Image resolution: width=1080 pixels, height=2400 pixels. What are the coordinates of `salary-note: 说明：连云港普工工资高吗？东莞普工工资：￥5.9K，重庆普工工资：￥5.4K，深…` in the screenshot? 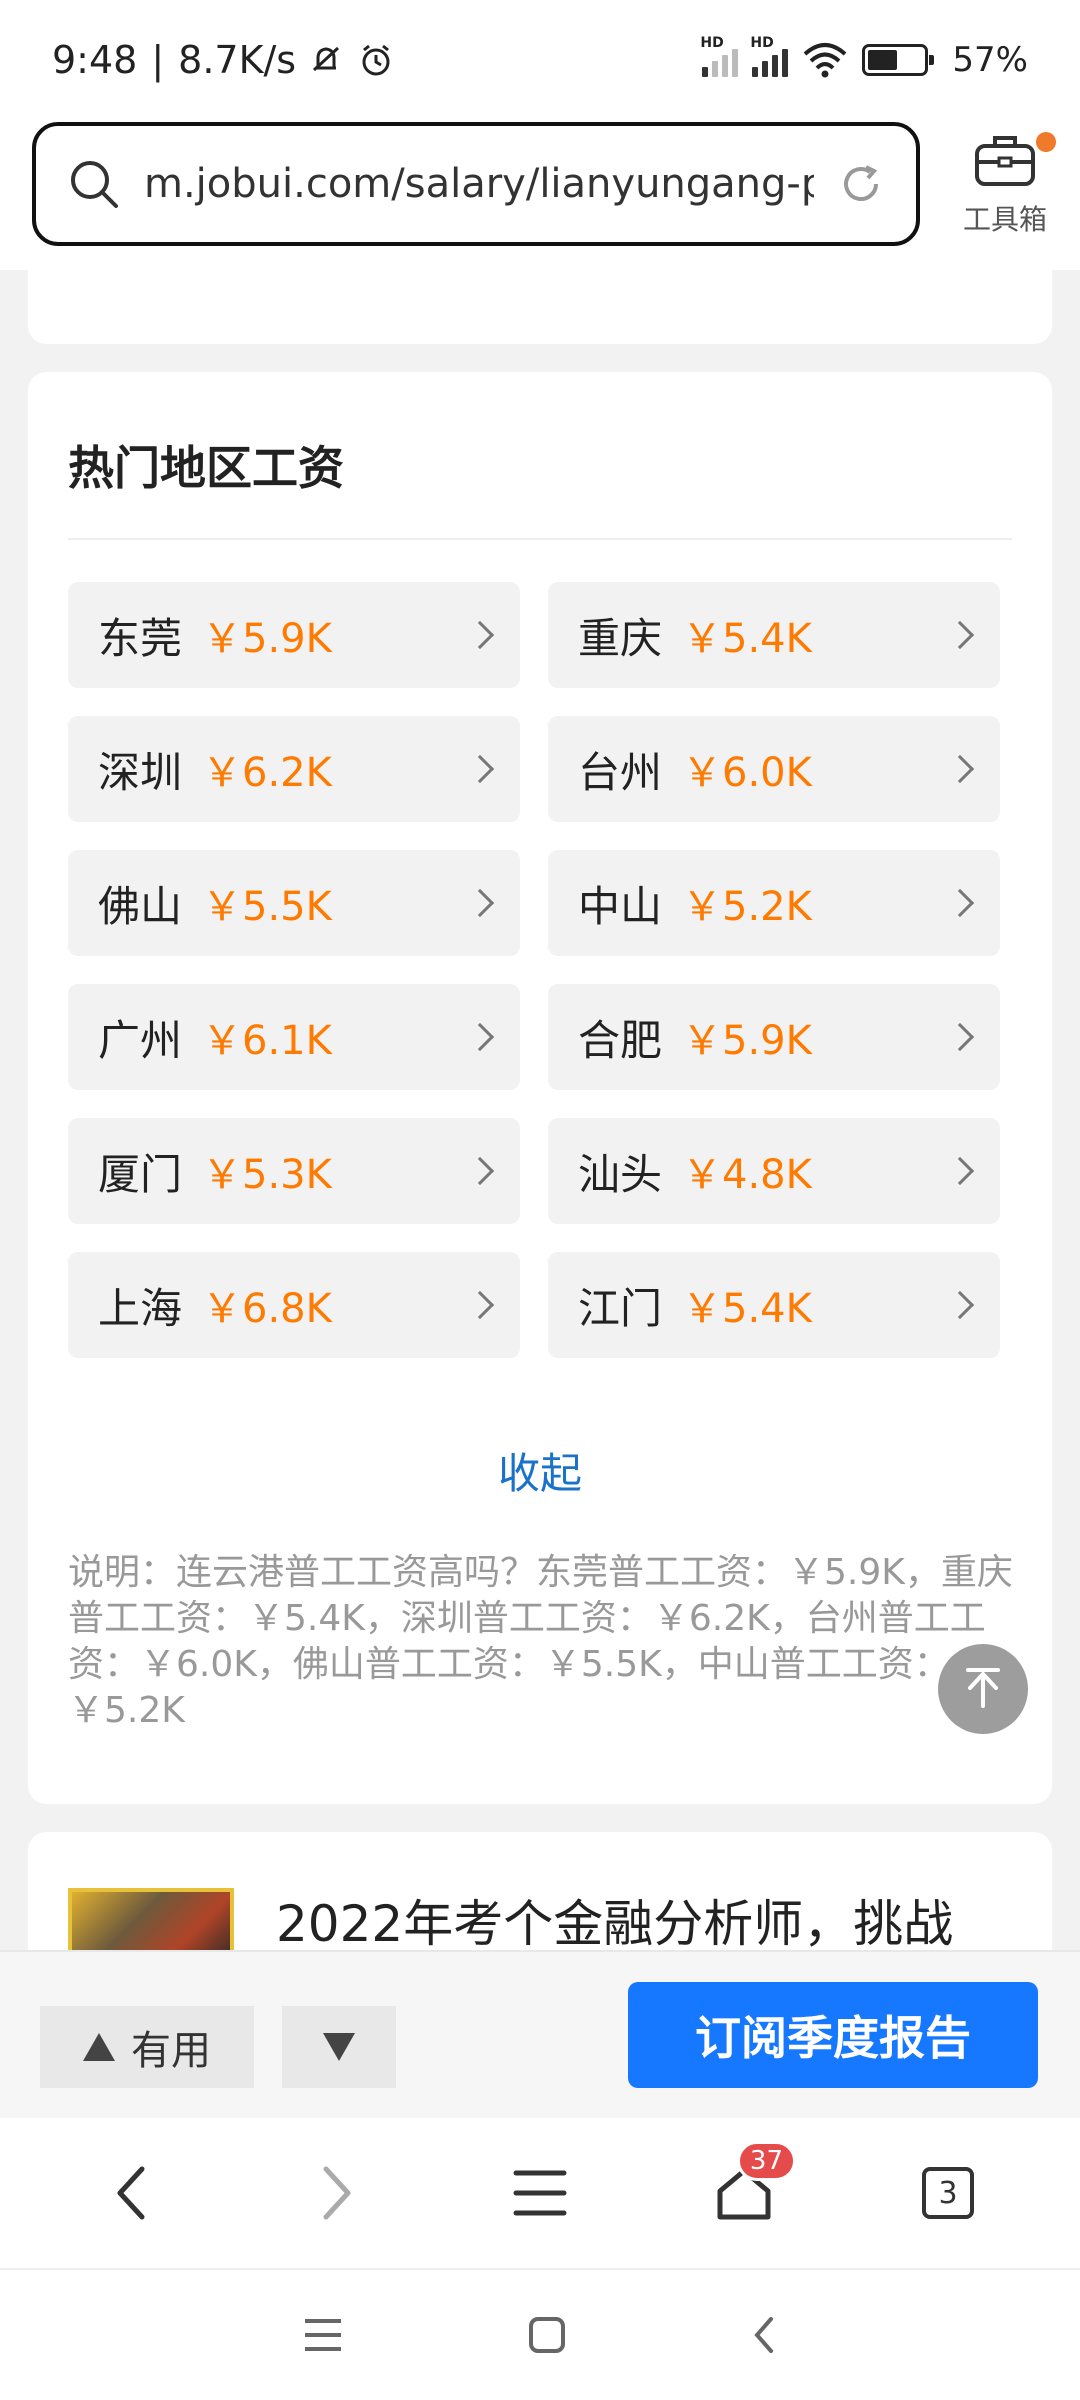 It's located at (540, 1641).